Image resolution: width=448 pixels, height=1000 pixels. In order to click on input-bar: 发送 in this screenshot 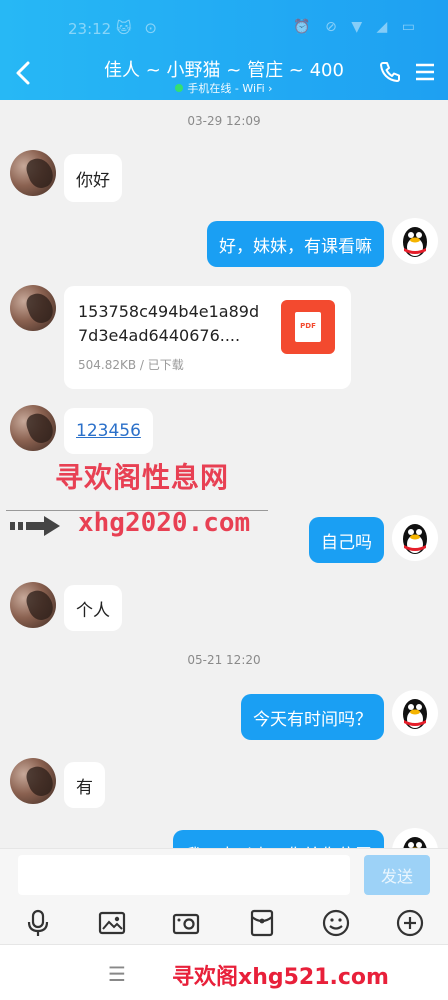, I will do `click(224, 896)`.